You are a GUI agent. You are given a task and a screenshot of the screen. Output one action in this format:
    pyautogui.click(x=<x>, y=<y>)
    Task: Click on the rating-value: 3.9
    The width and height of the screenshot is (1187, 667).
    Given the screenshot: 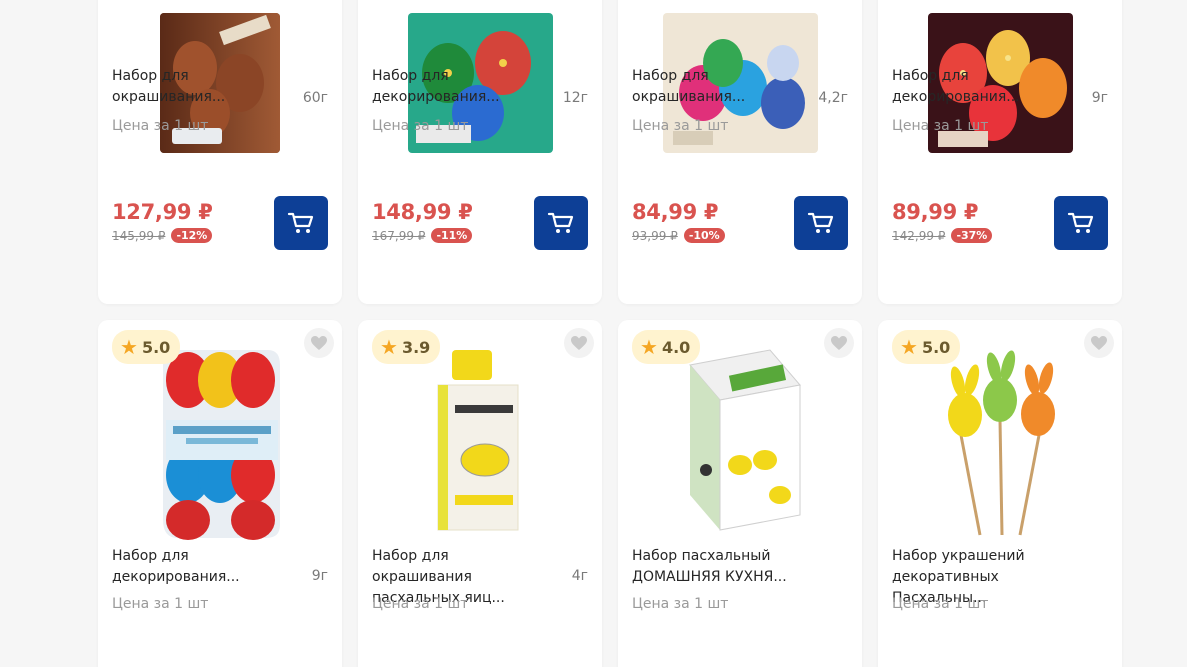 What is the action you would take?
    pyautogui.click(x=416, y=347)
    